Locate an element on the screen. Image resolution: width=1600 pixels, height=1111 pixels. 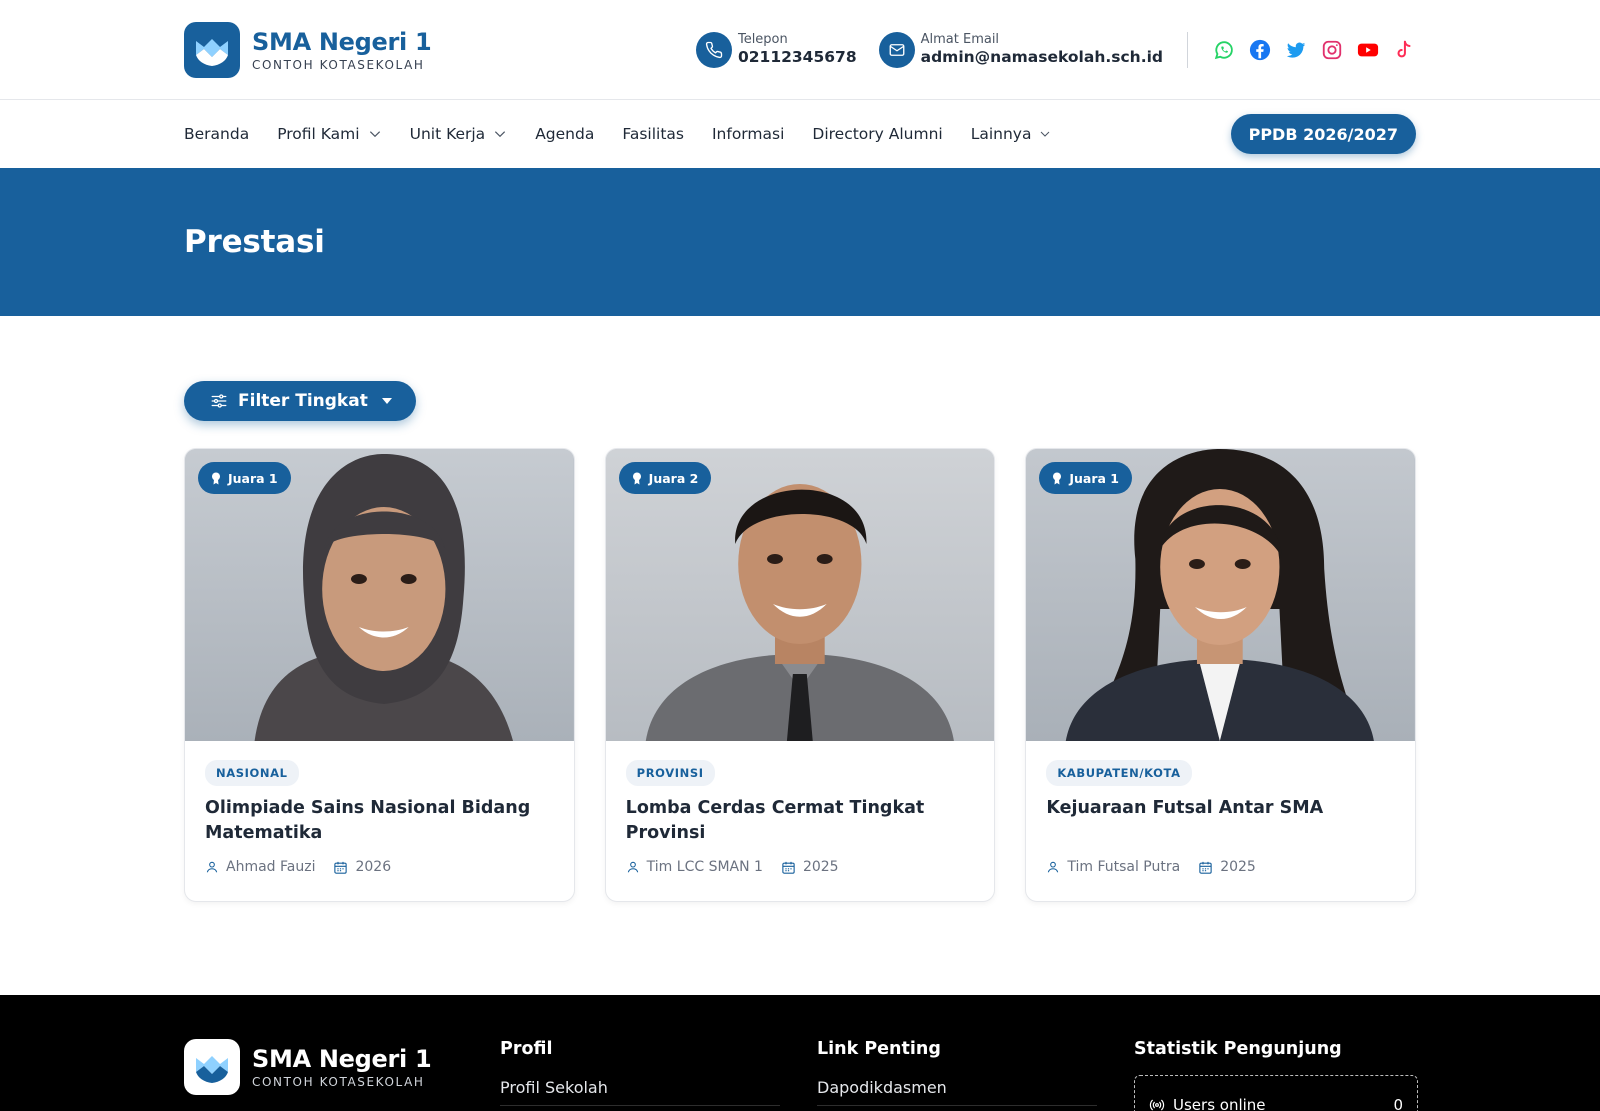
nav-agenda: Agenda is located at coordinates (564, 134).